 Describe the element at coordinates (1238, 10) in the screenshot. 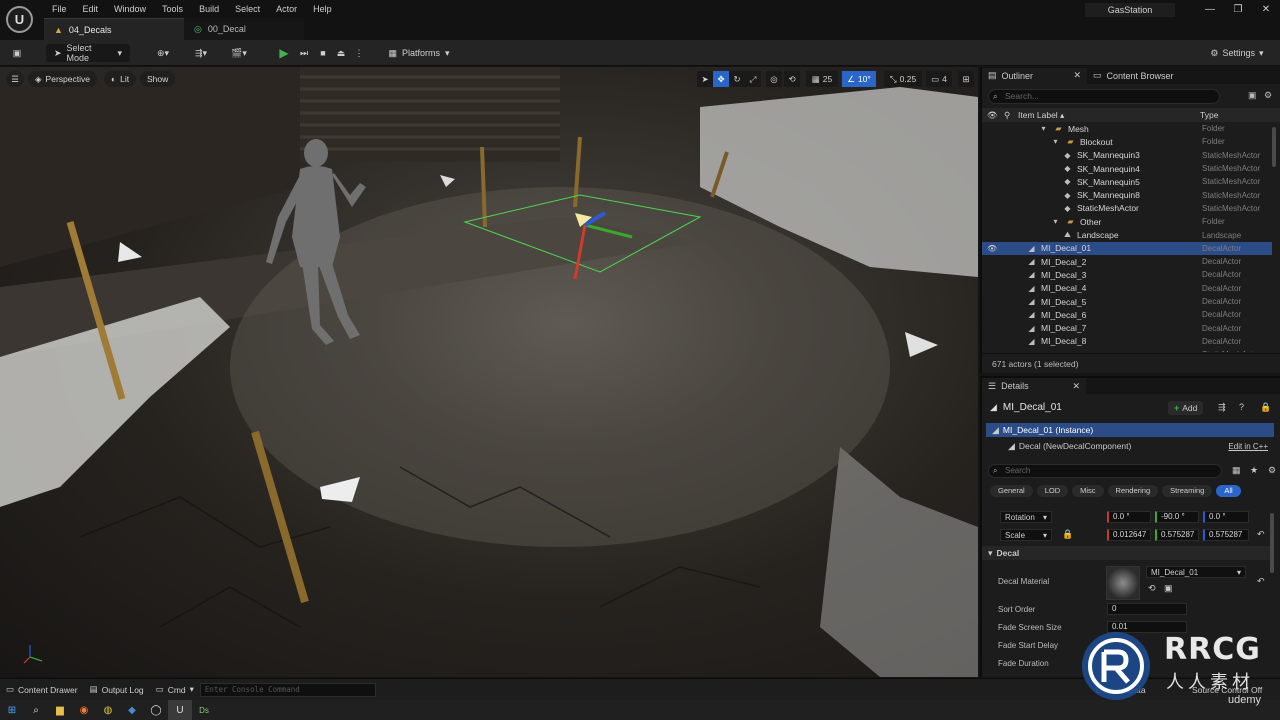

I see `maximize-button: ❐` at that location.